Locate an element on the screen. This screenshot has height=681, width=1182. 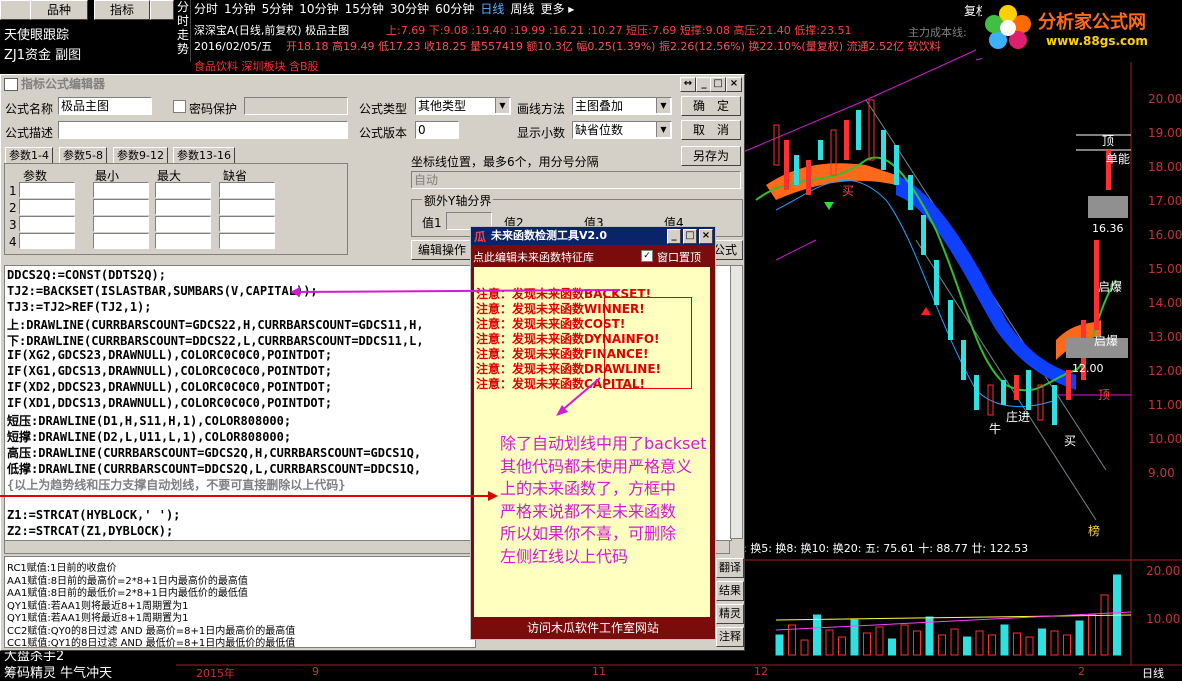
annotation-line: 除了自动划线中用了backset is located at coordinates (603, 443).